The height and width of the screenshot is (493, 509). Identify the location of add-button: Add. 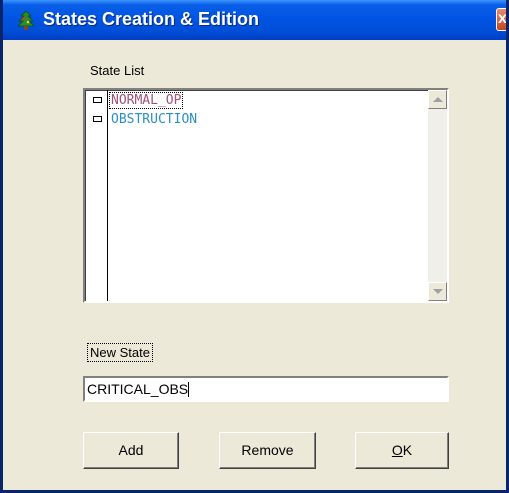
(131, 450).